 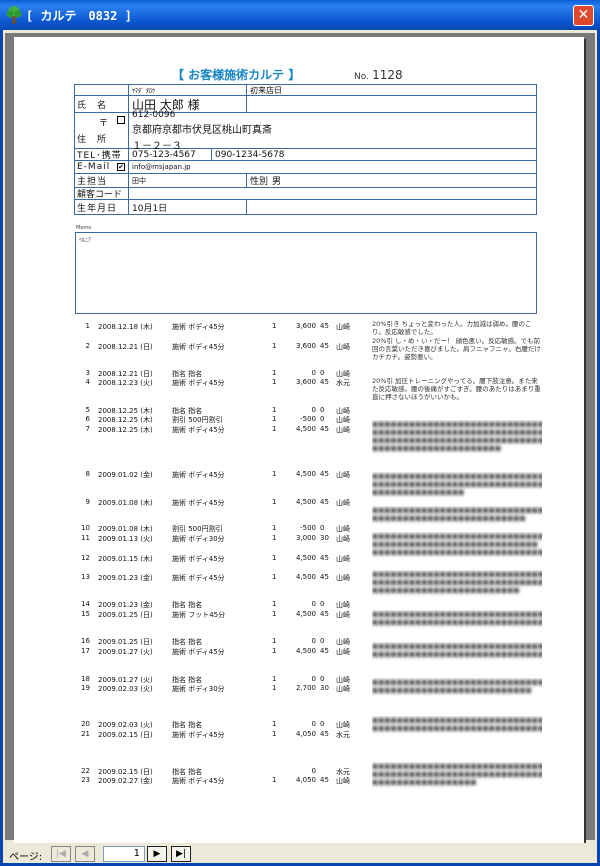 What do you see at coordinates (308, 528) in the screenshot?
I see `record-price: -500` at bounding box center [308, 528].